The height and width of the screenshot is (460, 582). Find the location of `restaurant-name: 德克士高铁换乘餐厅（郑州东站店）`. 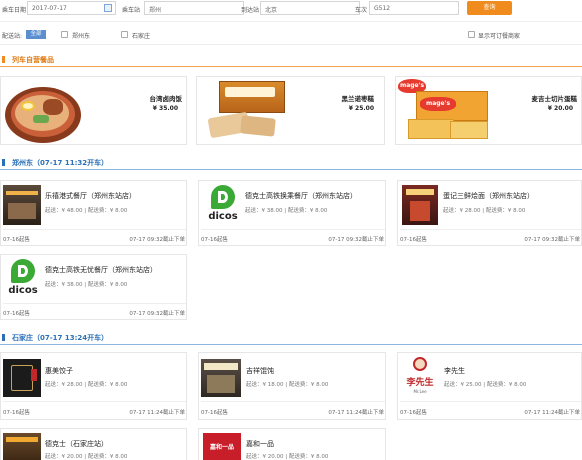

restaurant-name: 德克士高铁换乘餐厅（郑州东站店） is located at coordinates (301, 196).